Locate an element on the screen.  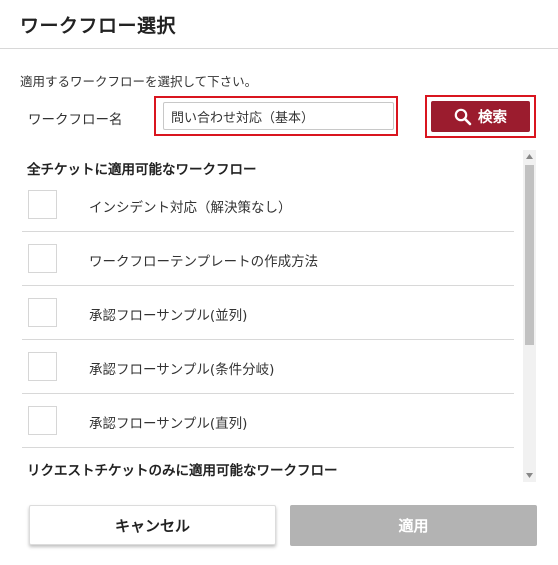
group-header-request-tickets: リクエストチケットのみに適用可能なワークフロー is located at coordinates (182, 471).